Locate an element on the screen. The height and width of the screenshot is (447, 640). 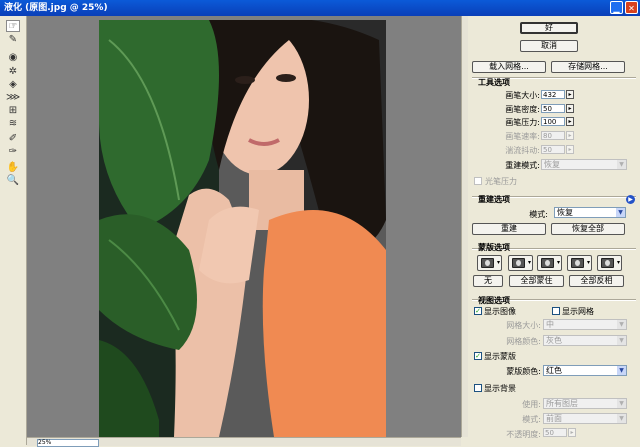
turbulent-jitter-spinner: ▸ is located at coordinates (570, 149).